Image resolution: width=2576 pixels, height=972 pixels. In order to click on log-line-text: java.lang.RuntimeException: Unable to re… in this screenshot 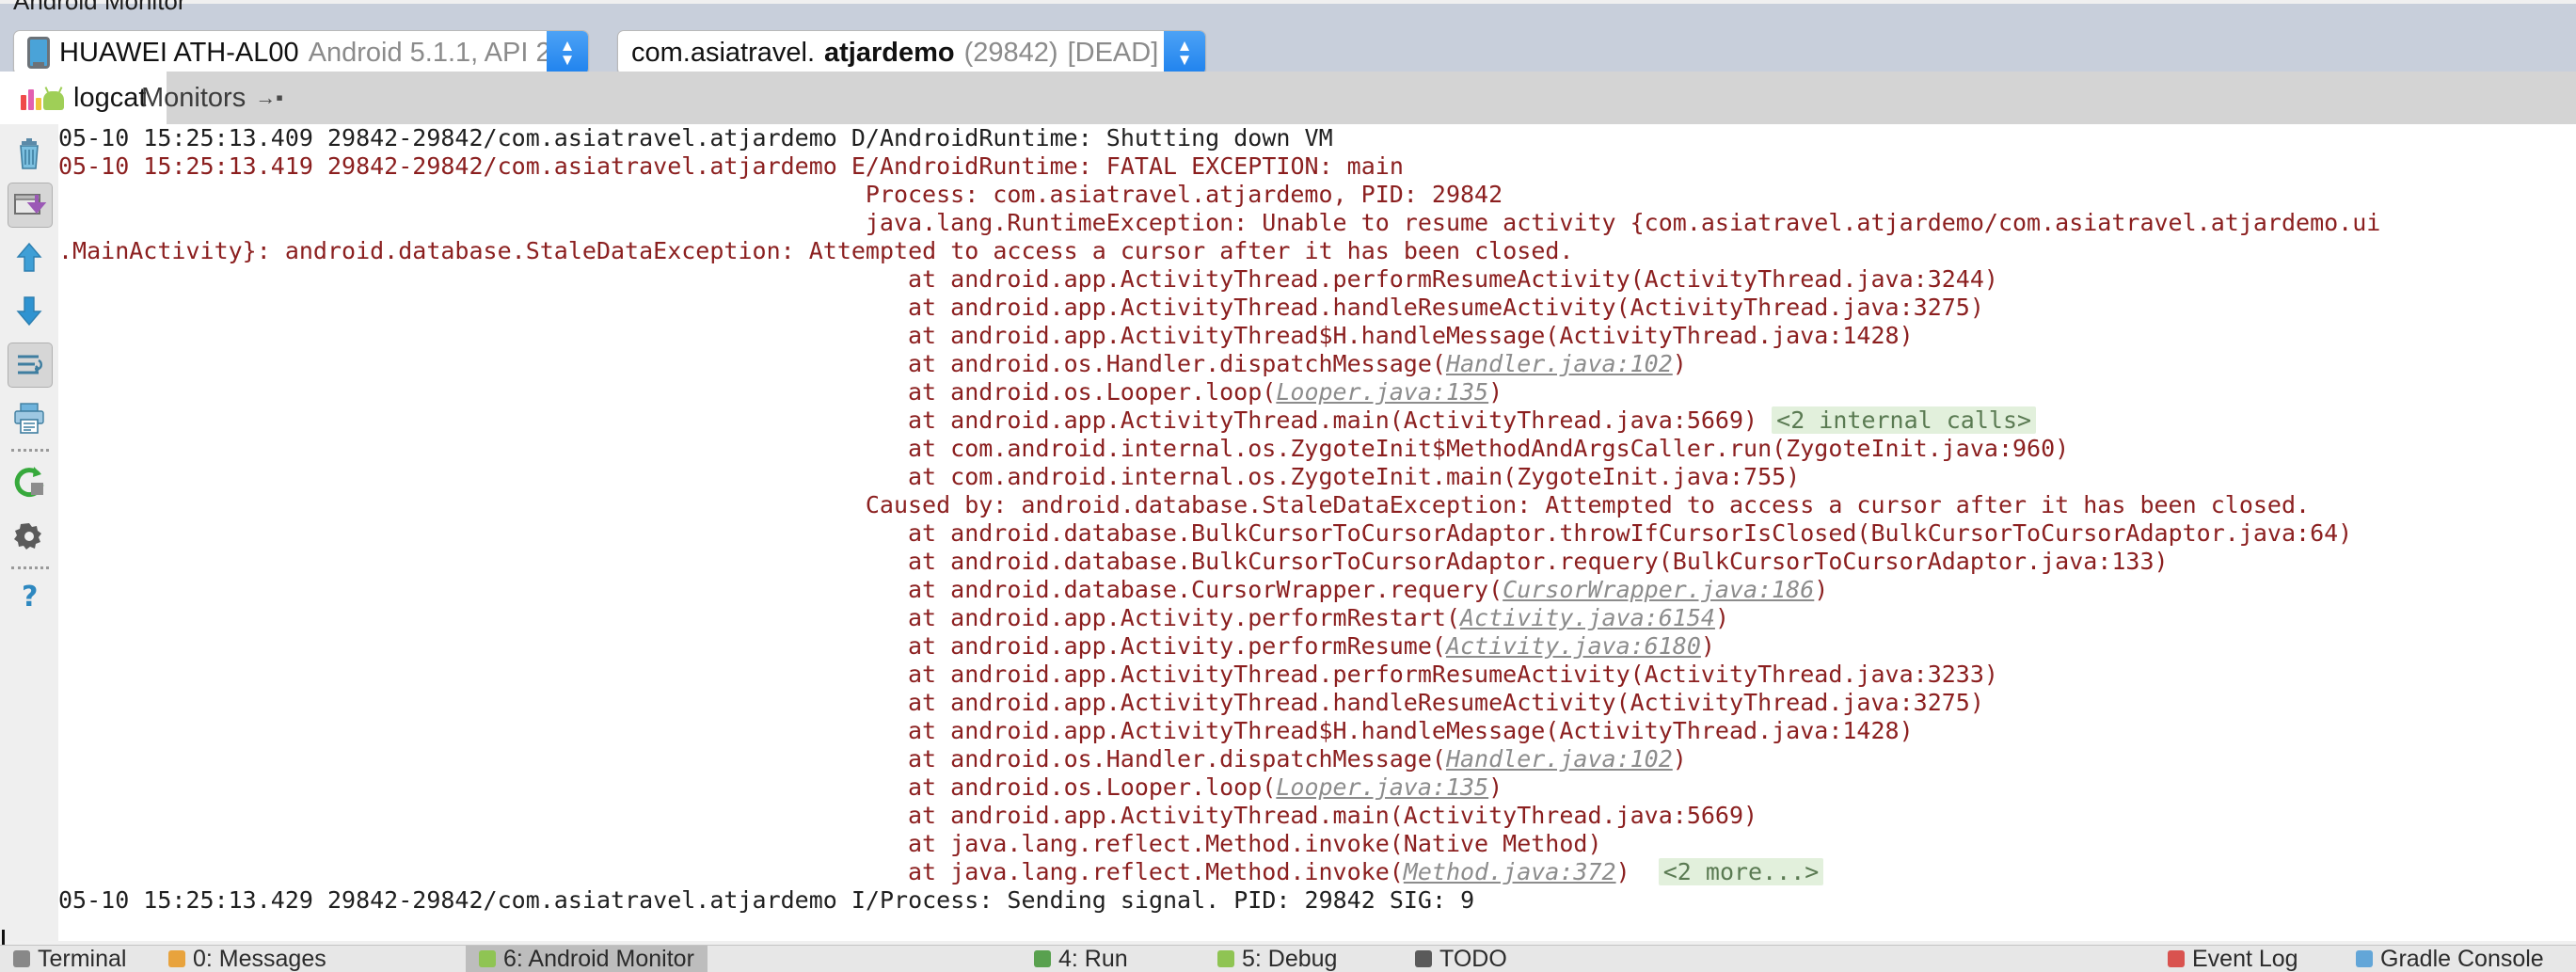, I will do `click(1623, 222)`.